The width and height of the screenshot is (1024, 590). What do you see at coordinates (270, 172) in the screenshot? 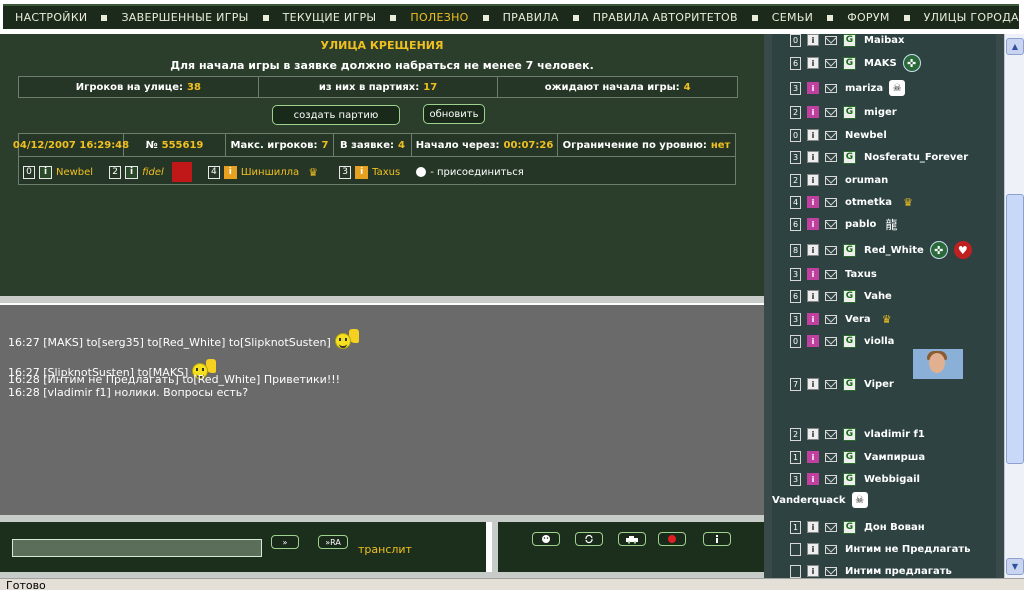
I see `player-name: Шиншилла` at bounding box center [270, 172].